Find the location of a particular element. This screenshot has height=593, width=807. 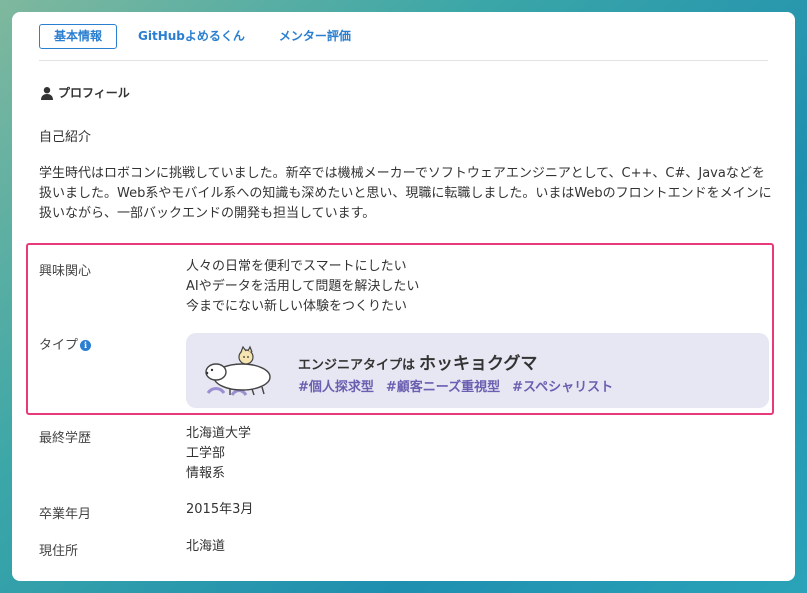

info-icon: i is located at coordinates (86, 345).